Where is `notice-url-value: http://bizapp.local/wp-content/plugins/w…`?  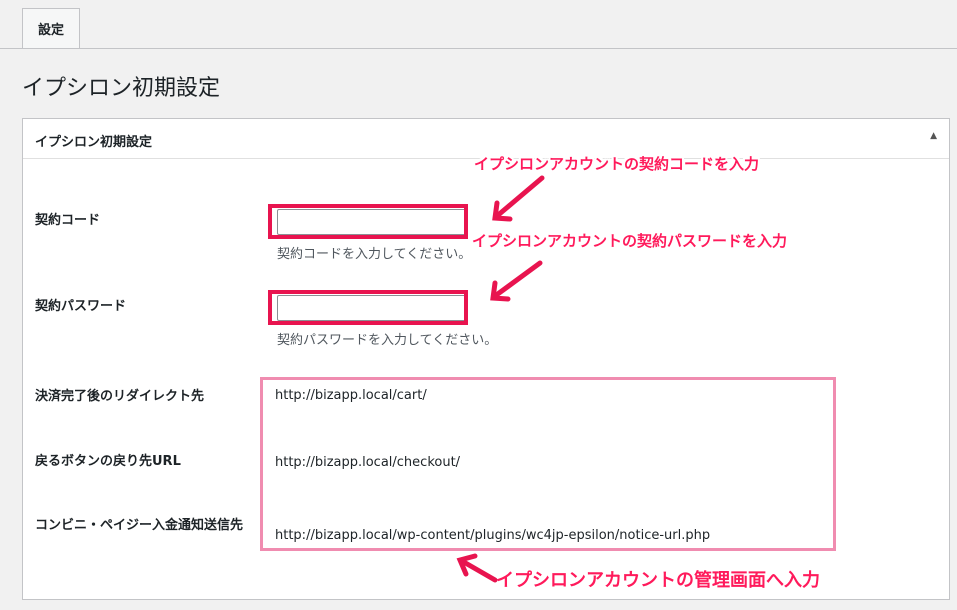
notice-url-value: http://bizapp.local/wp-content/plugins/w… is located at coordinates (493, 535).